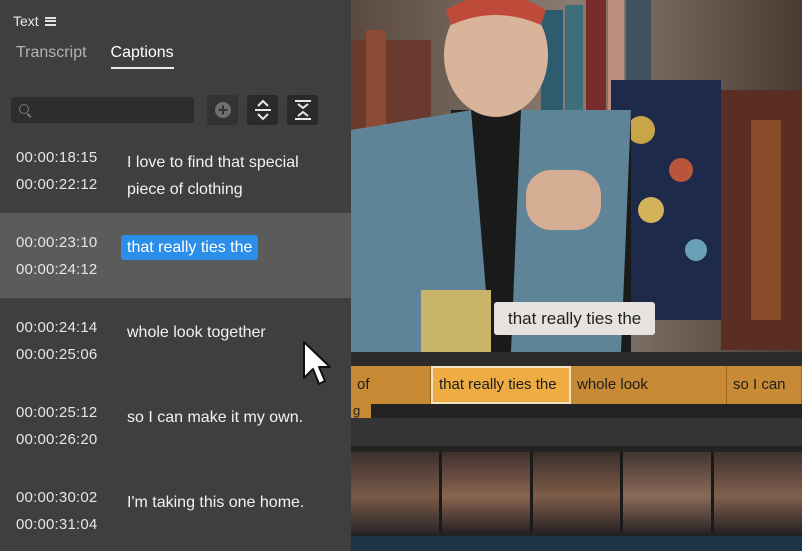  Describe the element at coordinates (56, 327) in the screenshot. I see `caption-start-time: 00:00:24:14` at that location.